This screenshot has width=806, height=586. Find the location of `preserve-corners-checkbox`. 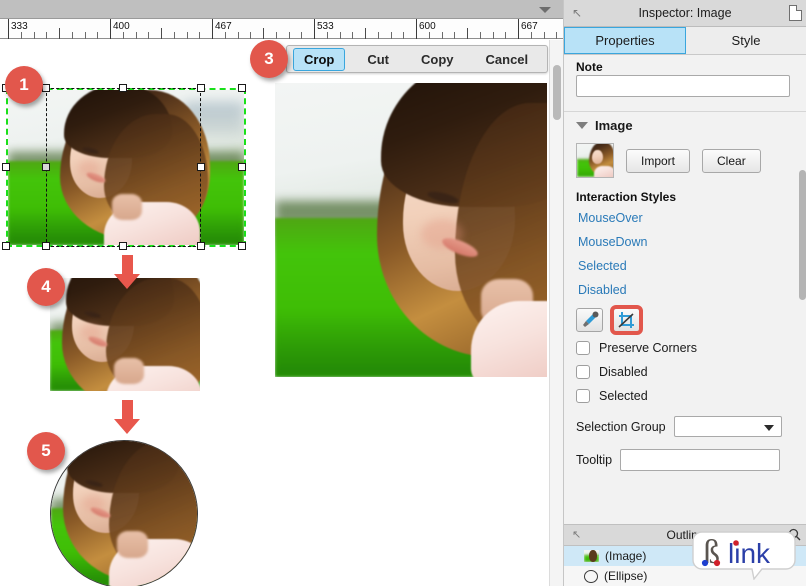

preserve-corners-checkbox is located at coordinates (583, 348).